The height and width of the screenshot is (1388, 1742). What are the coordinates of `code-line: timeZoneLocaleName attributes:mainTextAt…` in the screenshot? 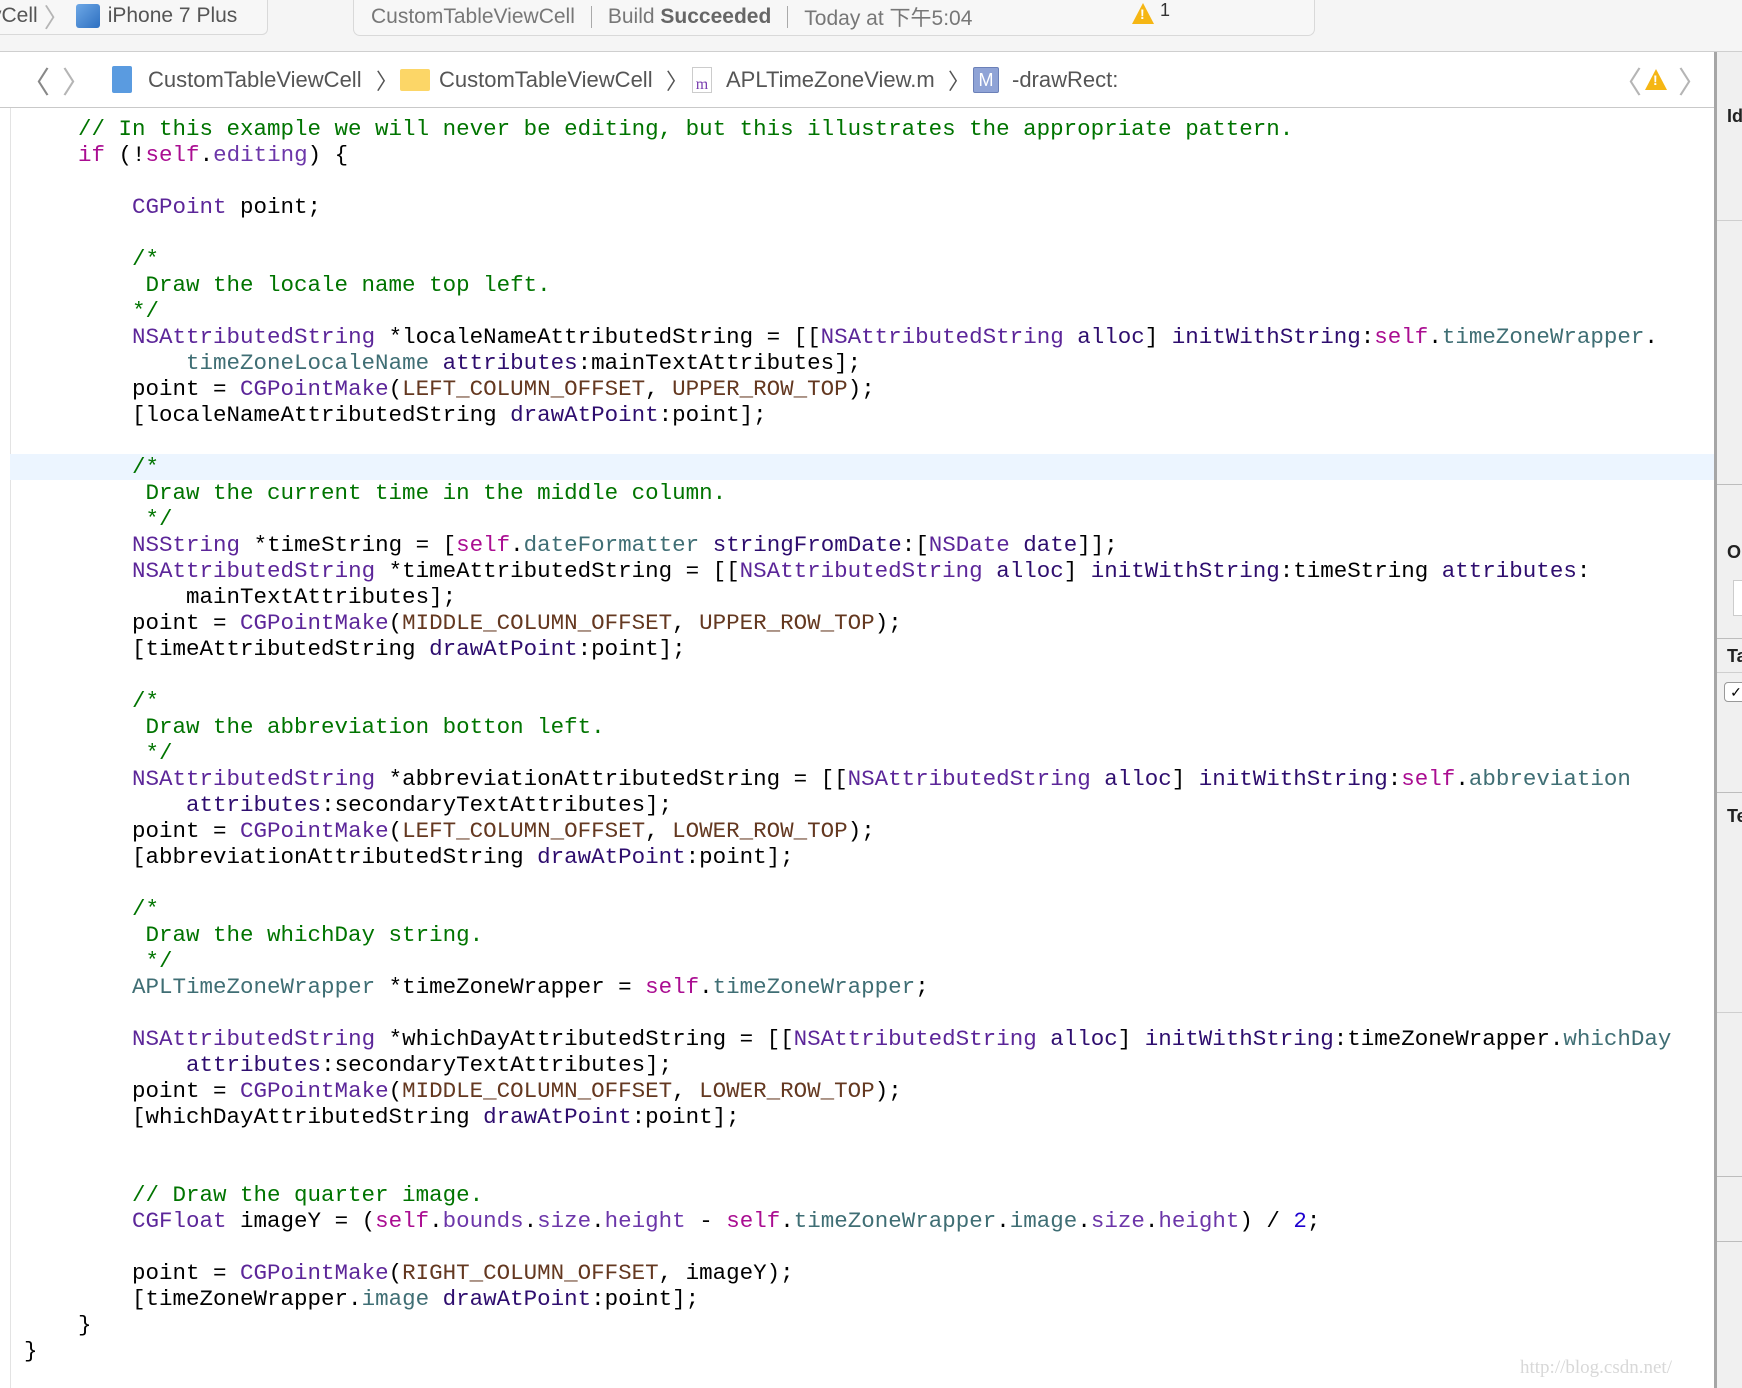 It's located at (847, 363).